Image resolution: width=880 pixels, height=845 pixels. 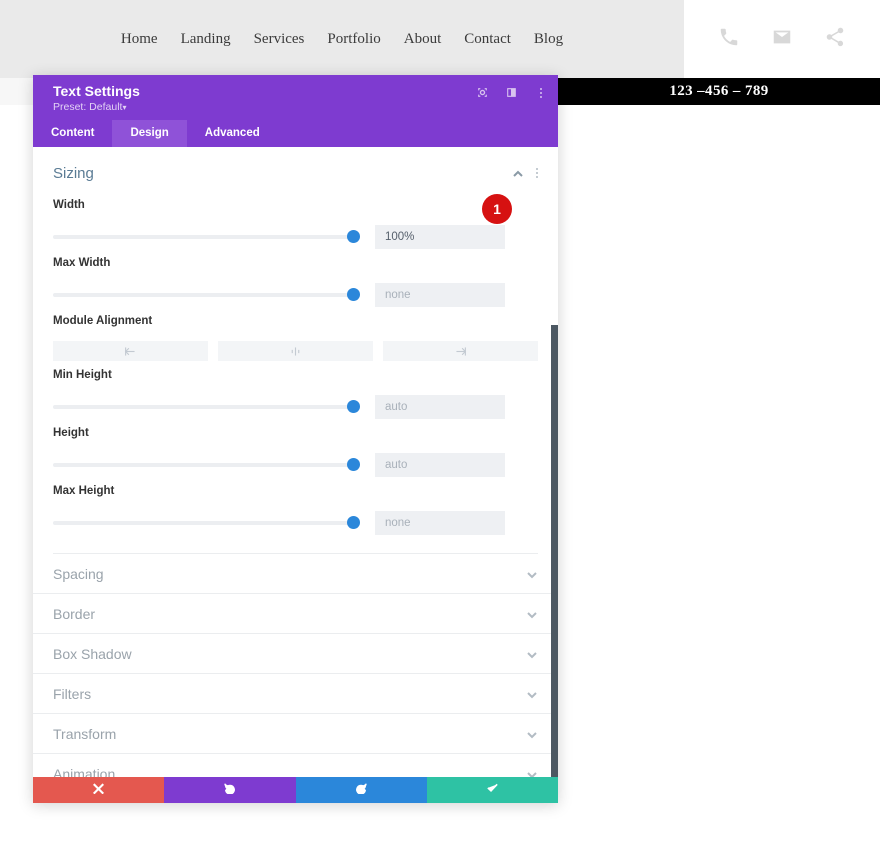 What do you see at coordinates (279, 39) in the screenshot?
I see `nav-link-services: Services` at bounding box center [279, 39].